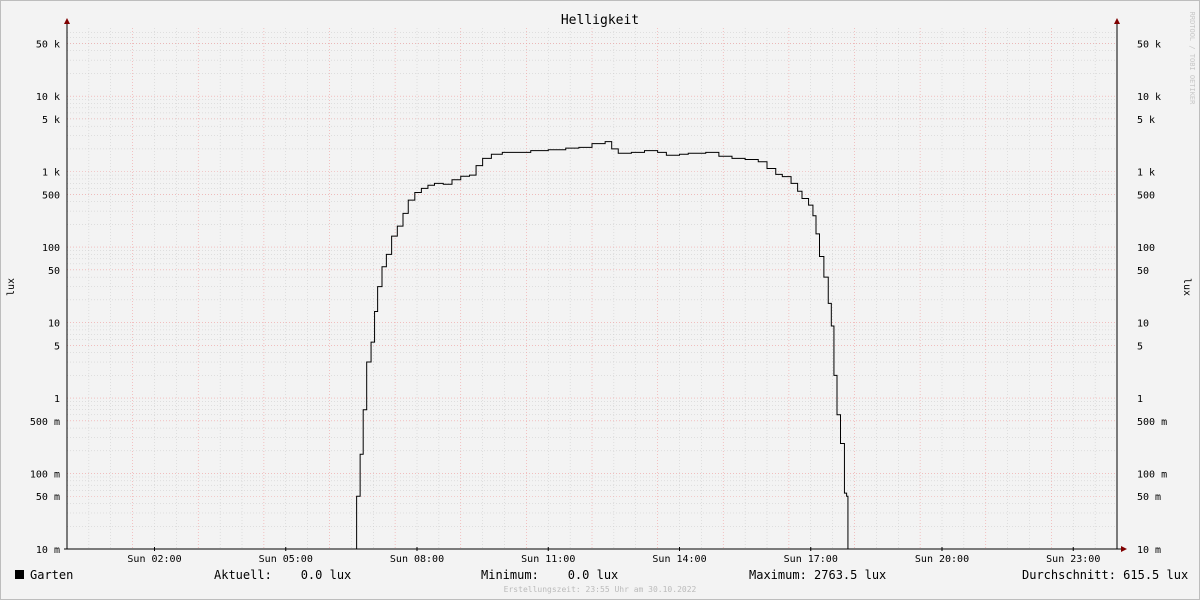 Image resolution: width=1200 pixels, height=600 pixels. What do you see at coordinates (1073, 559) in the screenshot?
I see `x-tick-label: Sun 23:00` at bounding box center [1073, 559].